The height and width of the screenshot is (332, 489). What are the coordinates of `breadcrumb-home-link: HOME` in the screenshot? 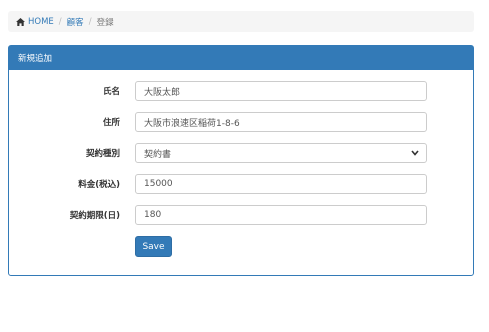 It's located at (35, 22).